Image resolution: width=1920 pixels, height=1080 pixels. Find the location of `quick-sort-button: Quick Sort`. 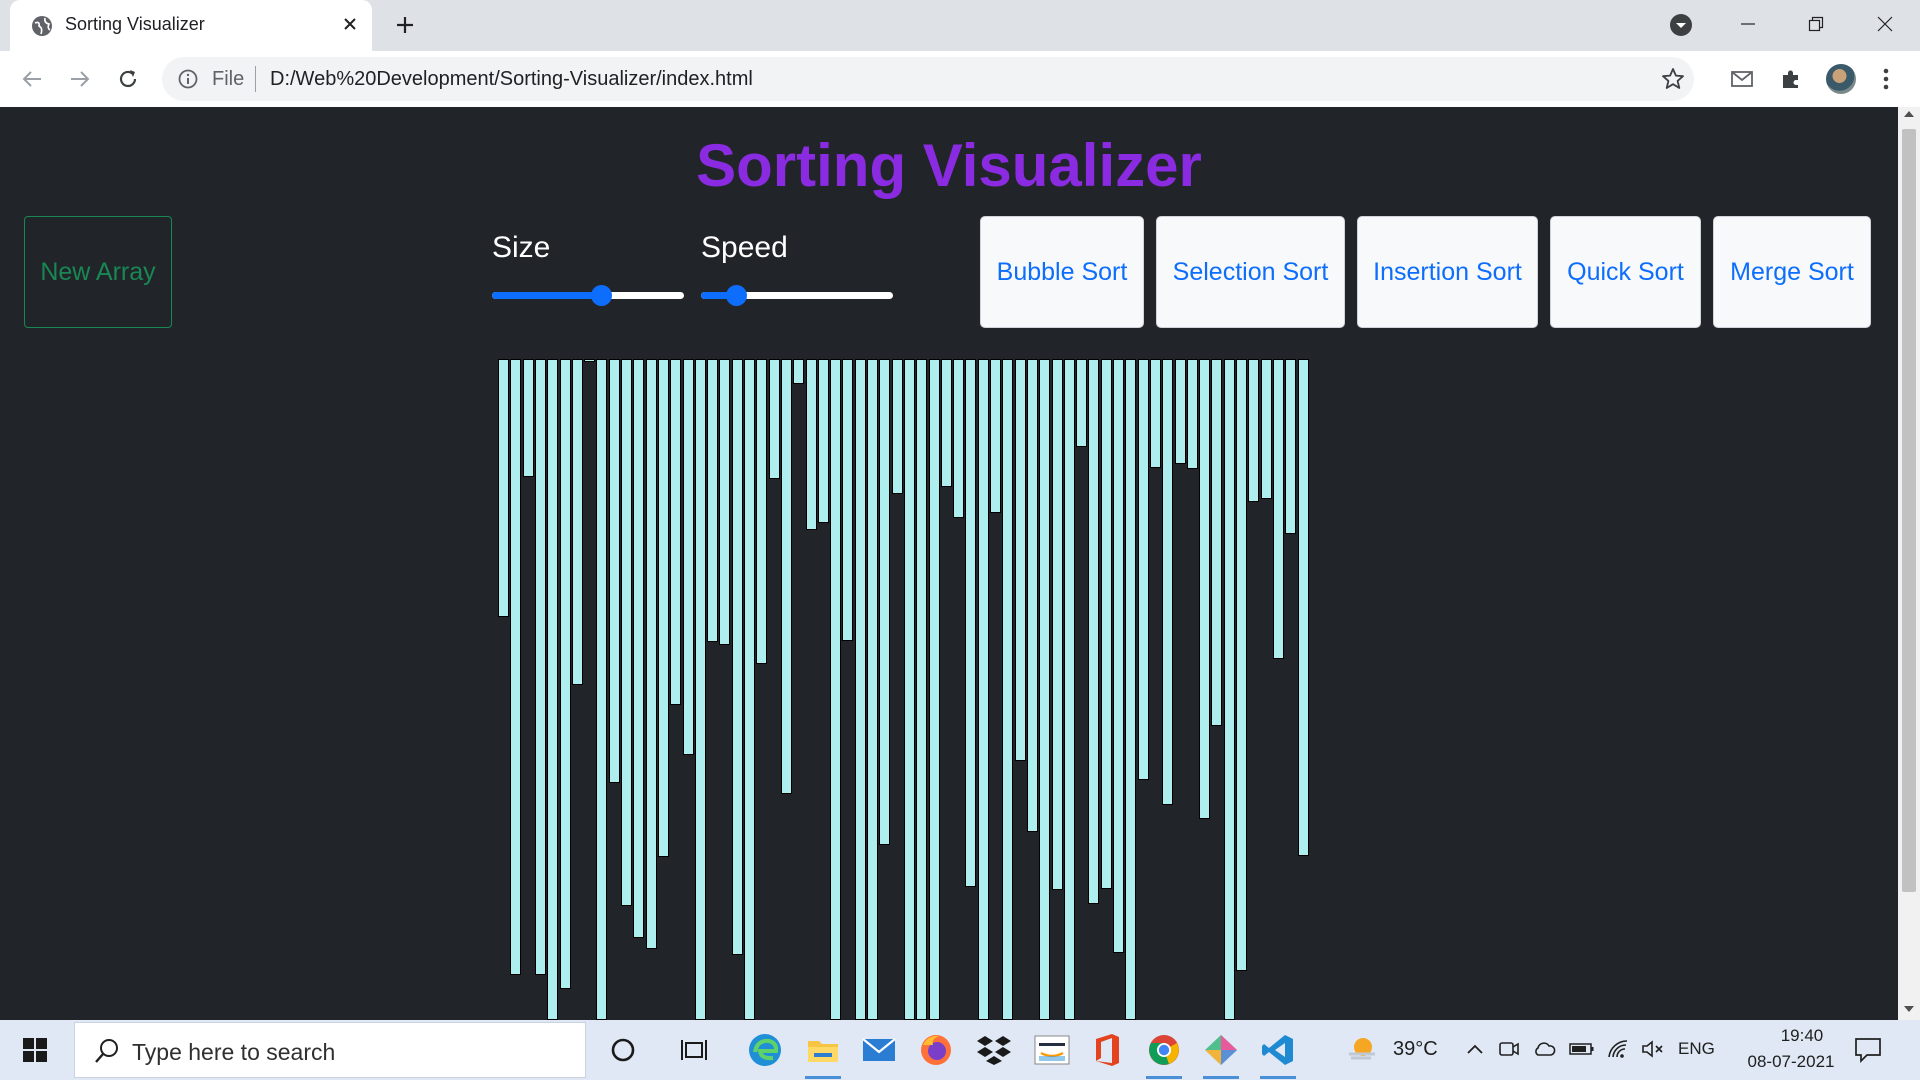

quick-sort-button: Quick Sort is located at coordinates (1625, 272).